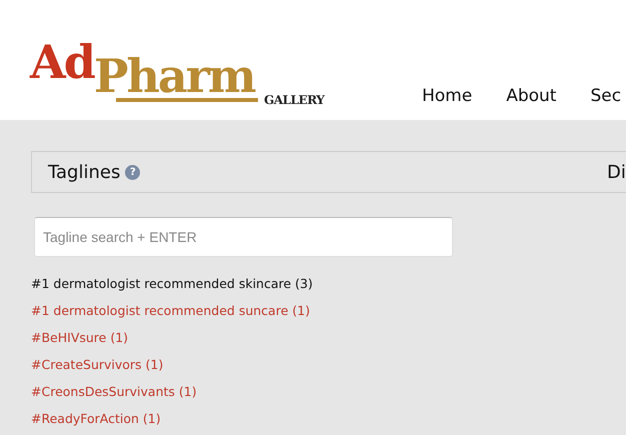 The height and width of the screenshot is (435, 626). I want to click on panel-title: Taglines, so click(84, 172).